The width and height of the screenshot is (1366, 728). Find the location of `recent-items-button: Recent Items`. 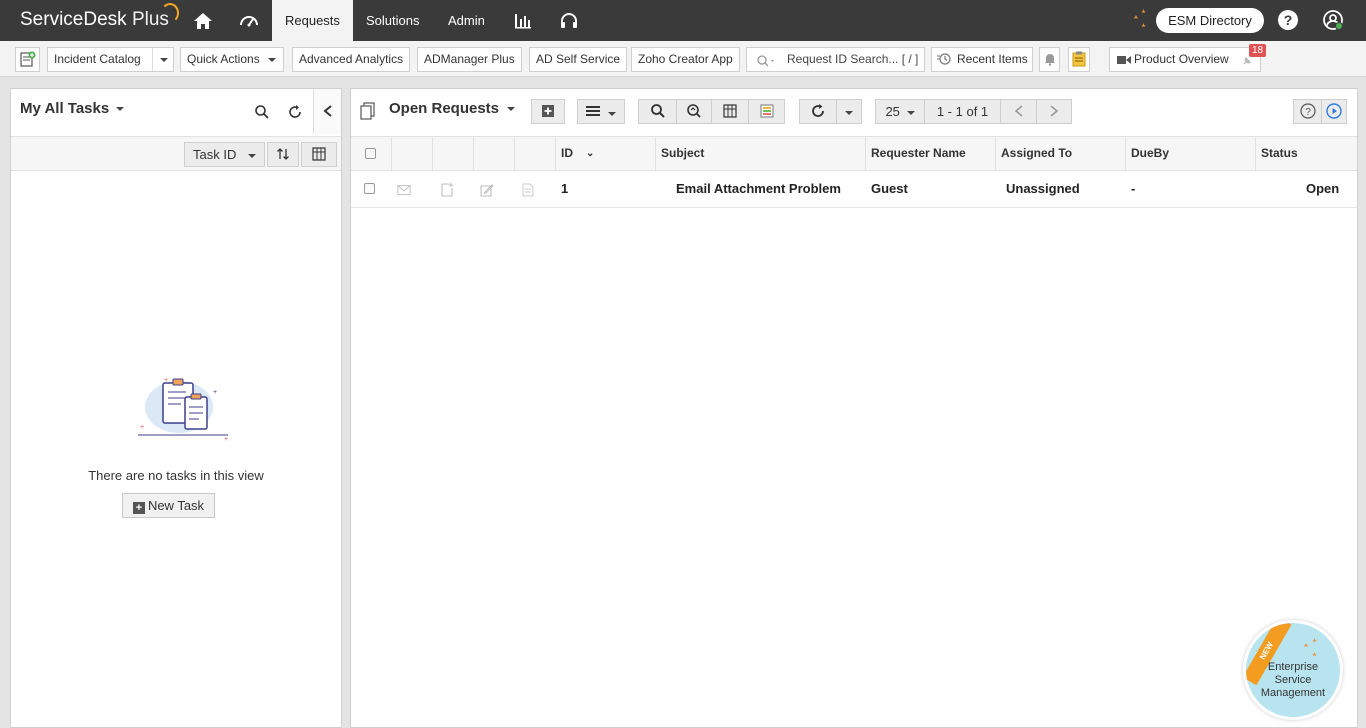

recent-items-button: Recent Items is located at coordinates (982, 59).